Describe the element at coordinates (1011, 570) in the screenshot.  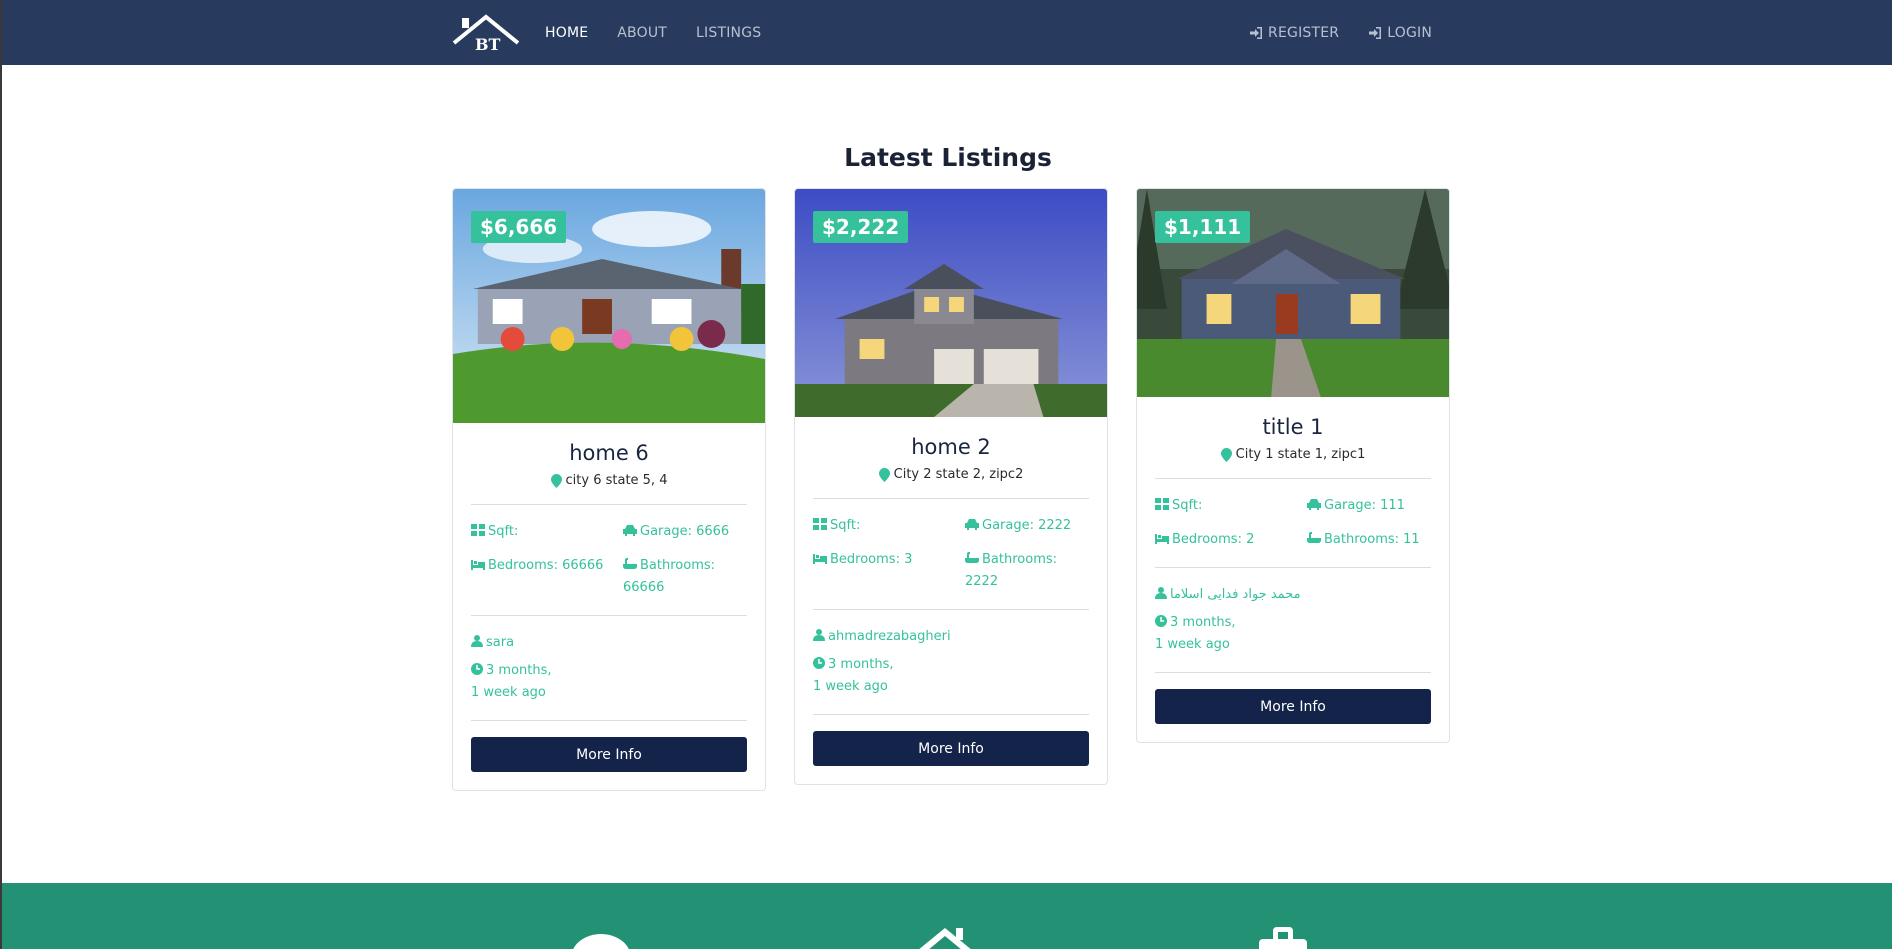
I see `spec-bathrooms: Bathrooms: 2222` at that location.